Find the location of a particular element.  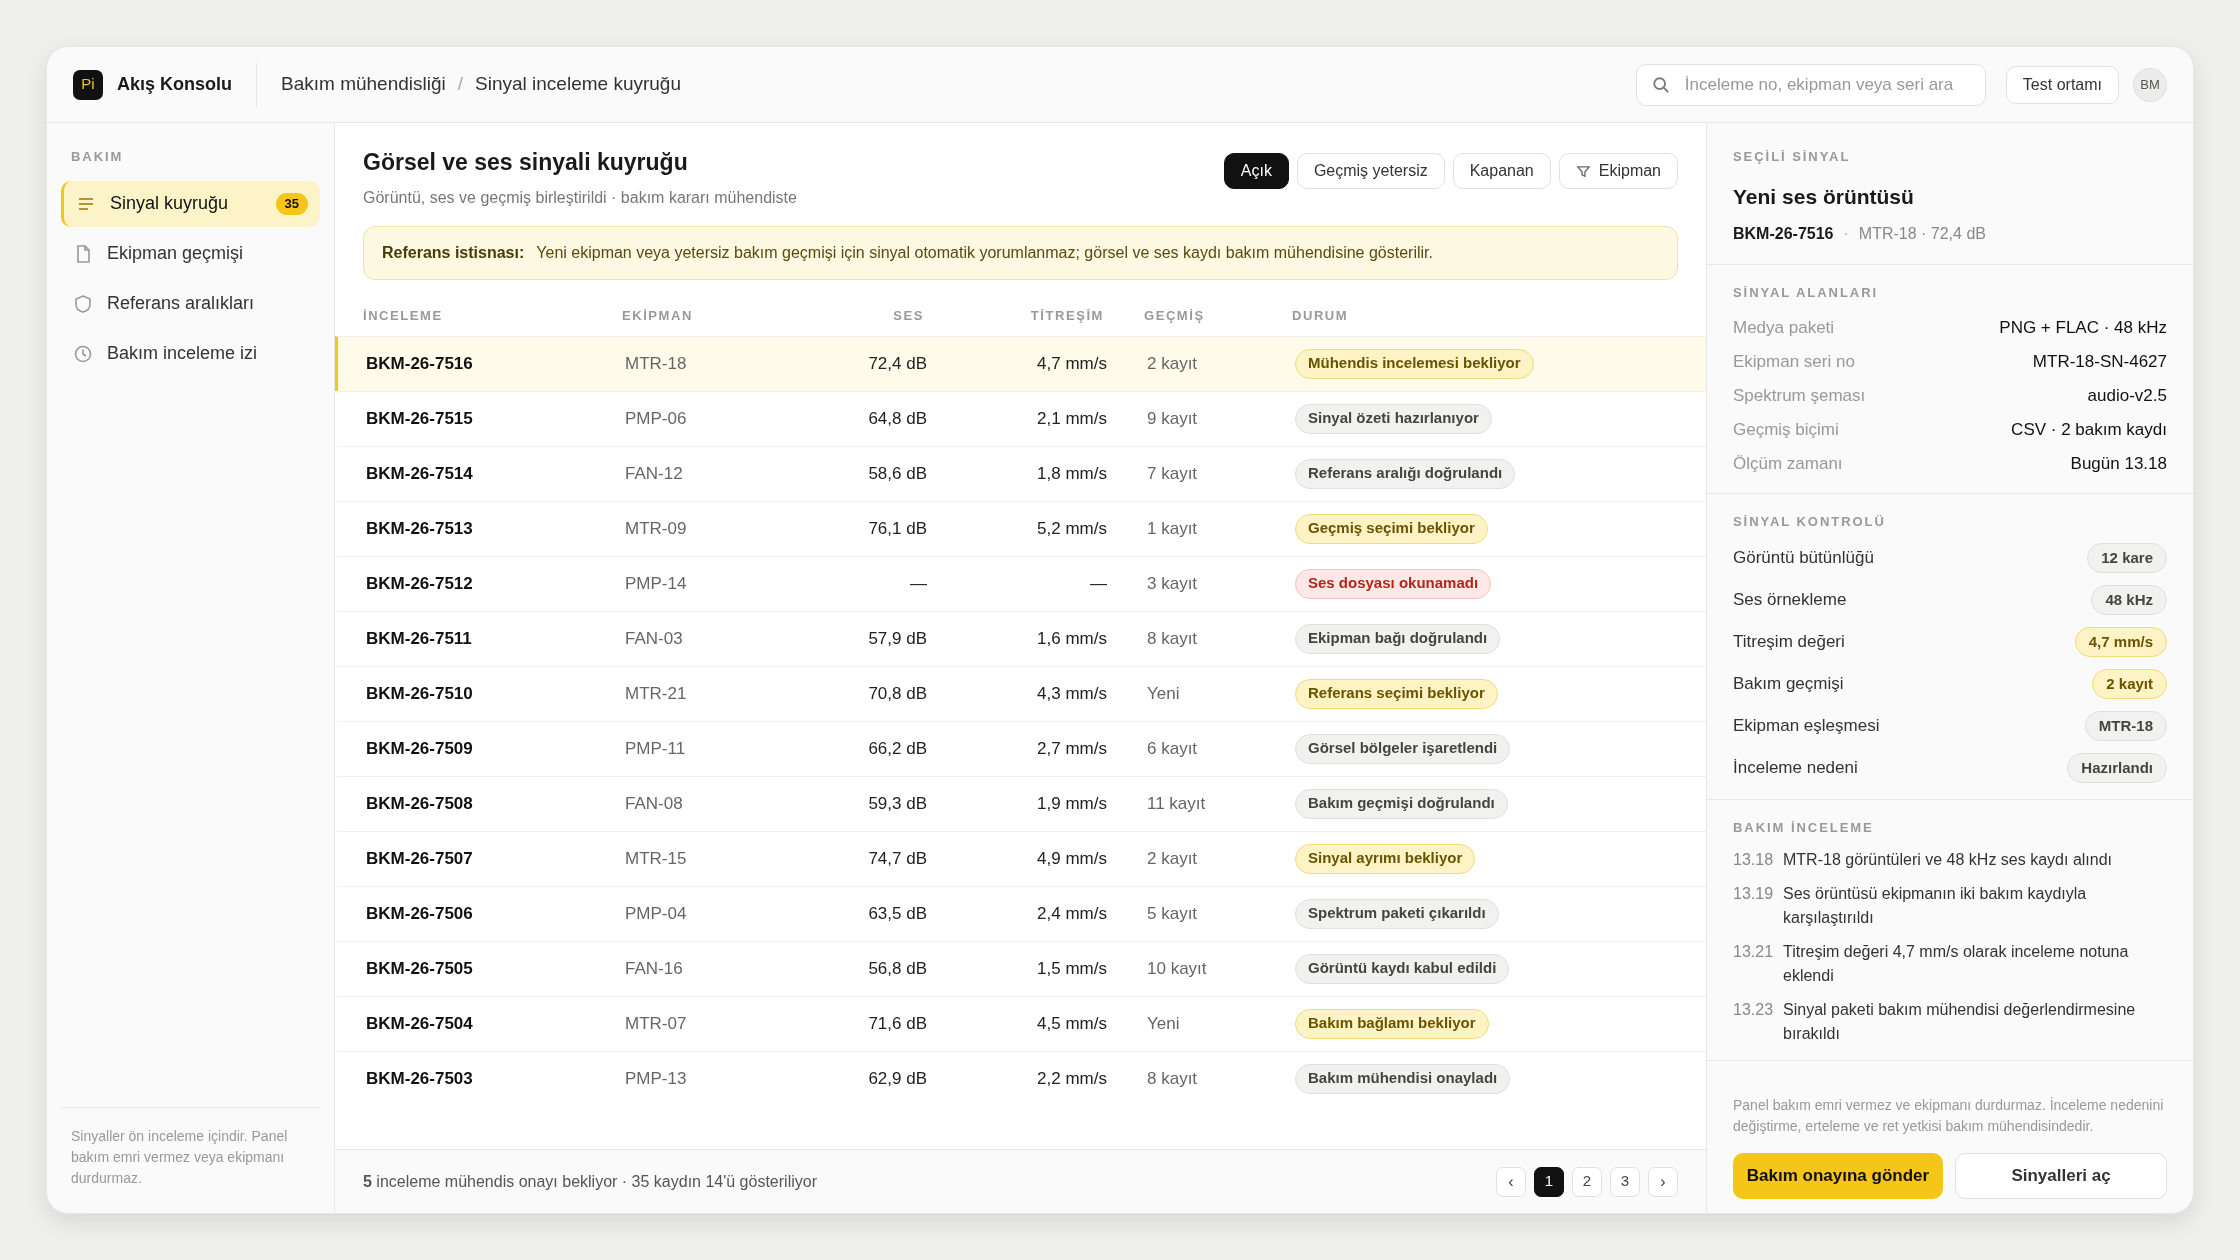

field-label: Ölçüm zamanı is located at coordinates (1788, 463).